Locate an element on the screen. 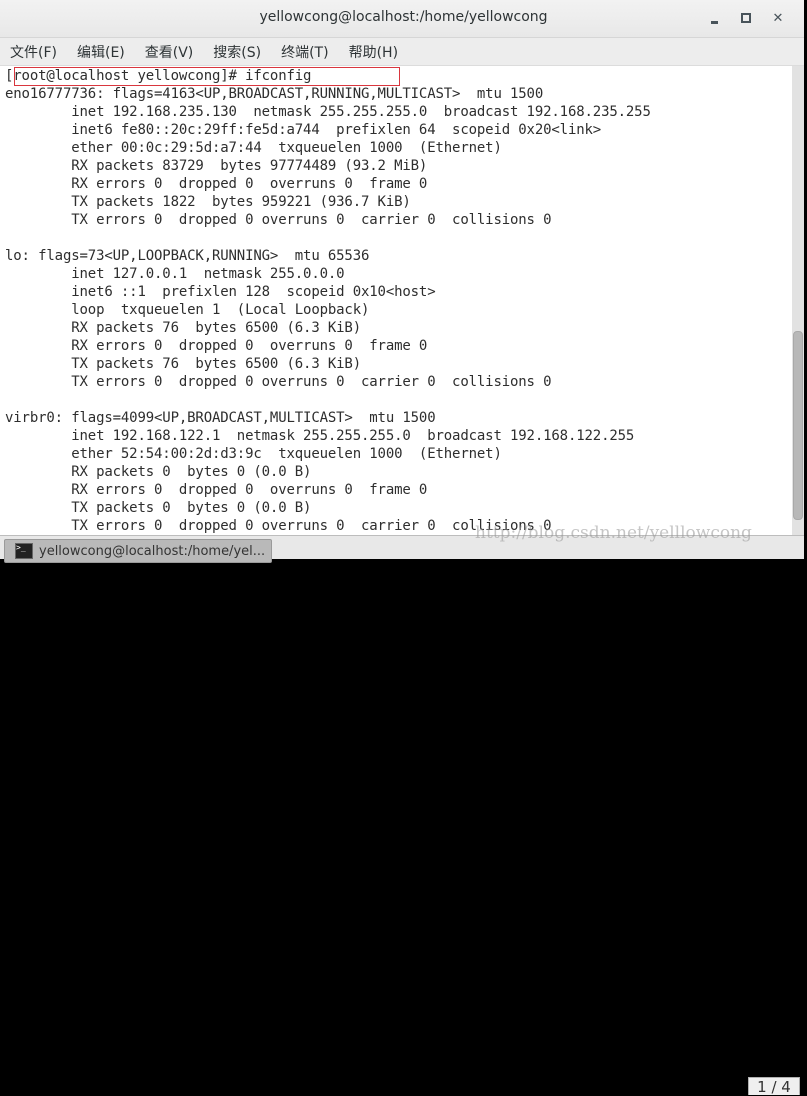 The image size is (807, 1096). minimize-button is located at coordinates (714, 18).